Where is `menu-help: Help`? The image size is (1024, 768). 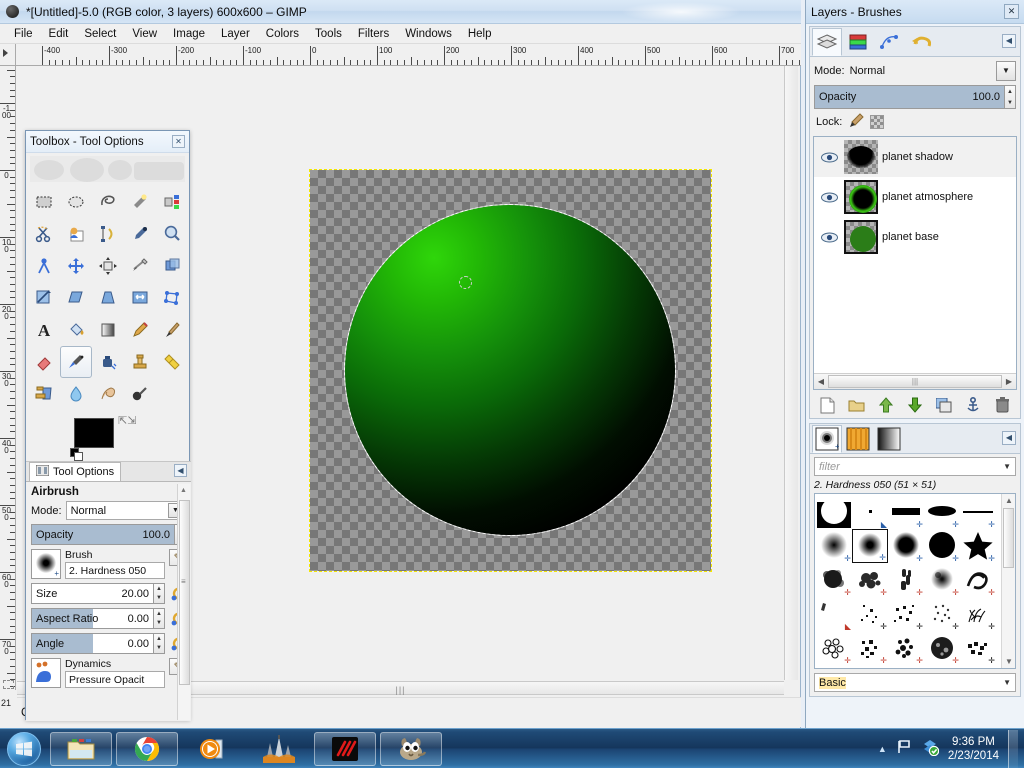 menu-help: Help is located at coordinates (480, 34).